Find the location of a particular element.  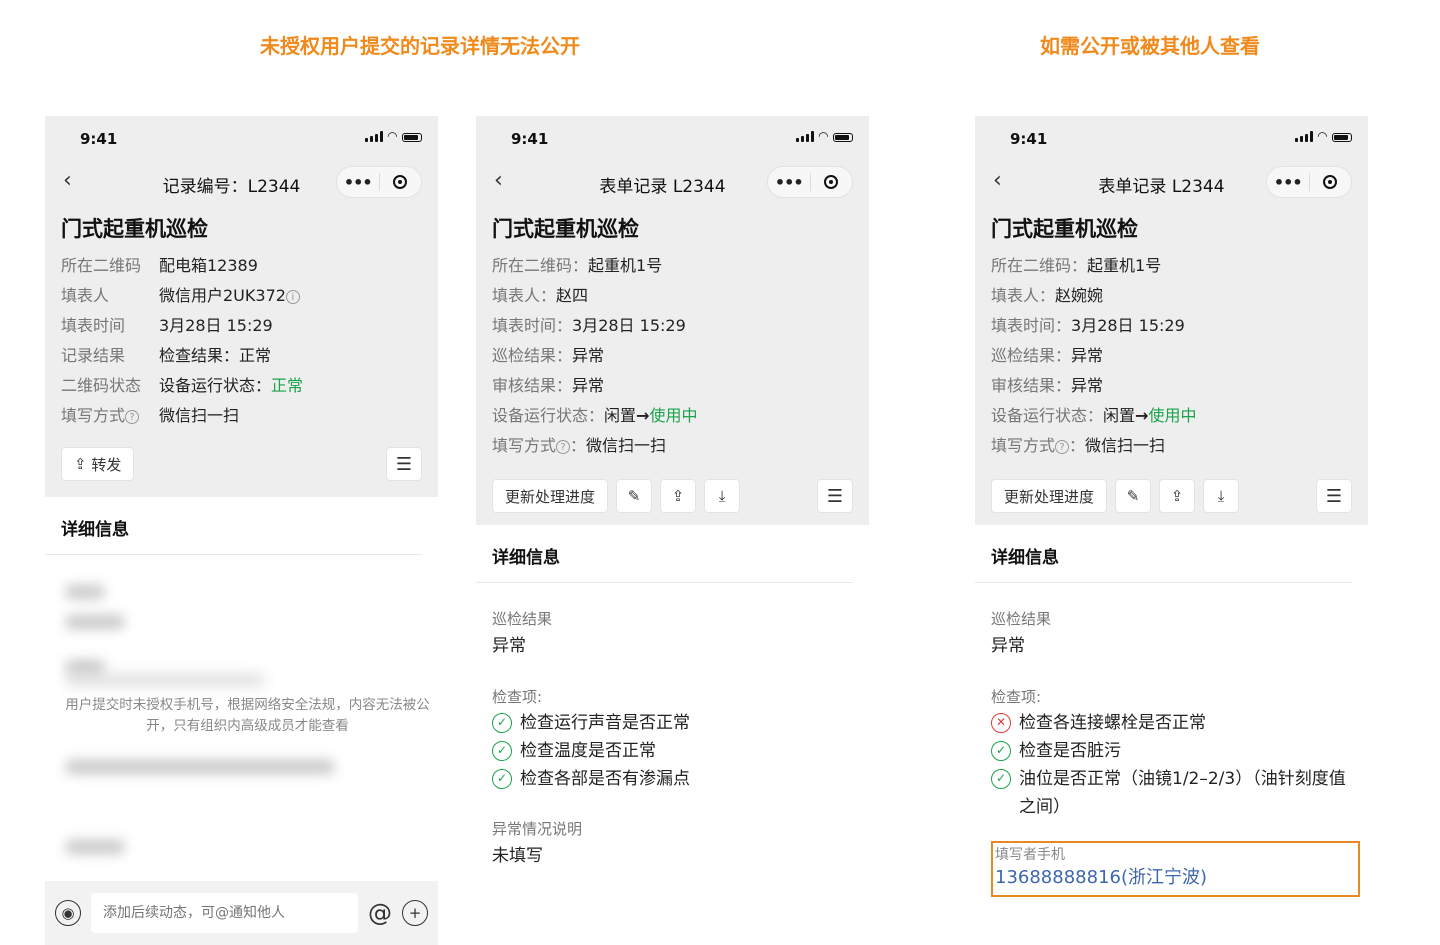

check-fail-icon: ✕ is located at coordinates (1001, 723).